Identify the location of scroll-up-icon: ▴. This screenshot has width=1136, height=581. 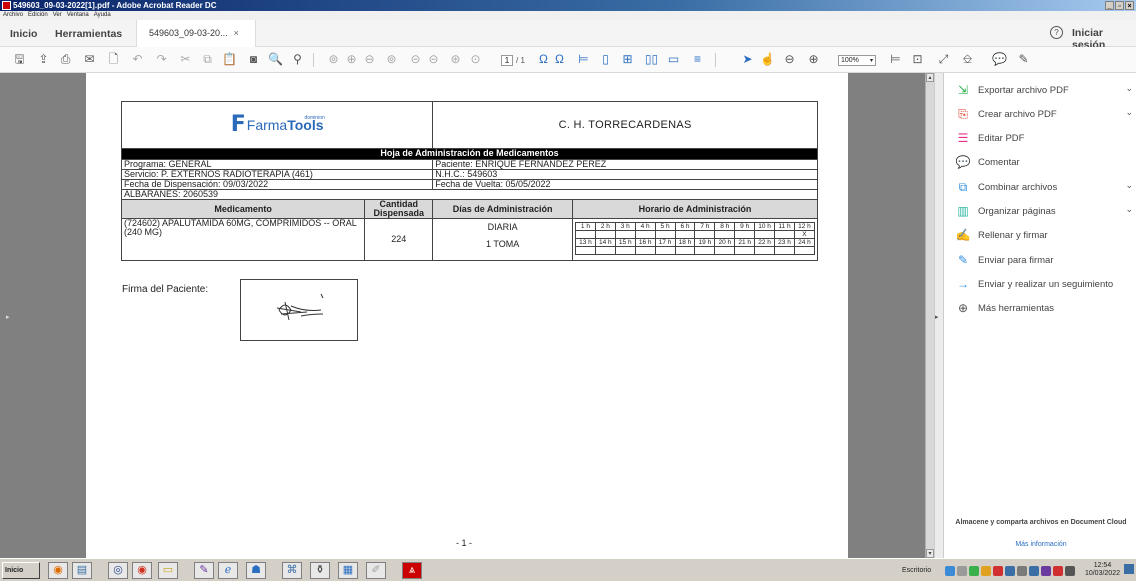
(930, 77).